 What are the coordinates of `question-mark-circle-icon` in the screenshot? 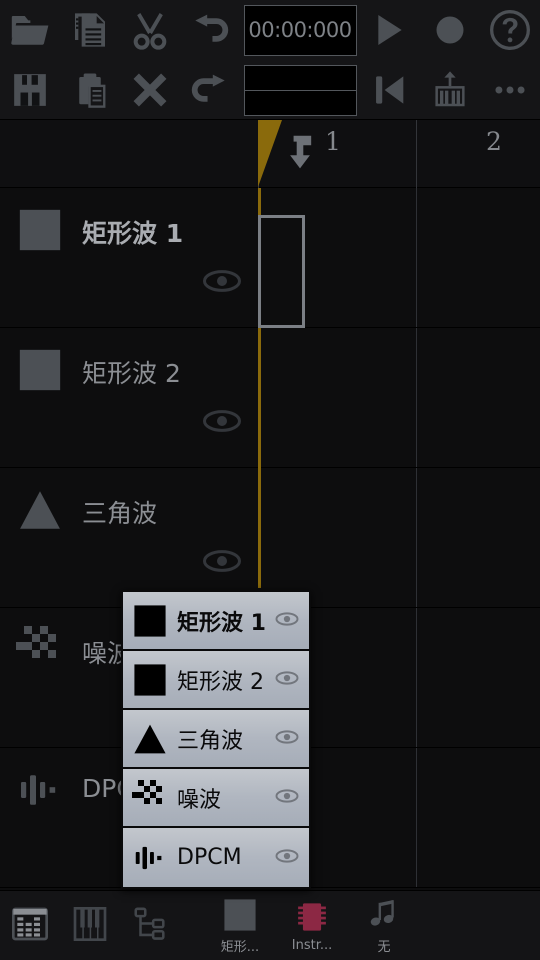 It's located at (510, 30).